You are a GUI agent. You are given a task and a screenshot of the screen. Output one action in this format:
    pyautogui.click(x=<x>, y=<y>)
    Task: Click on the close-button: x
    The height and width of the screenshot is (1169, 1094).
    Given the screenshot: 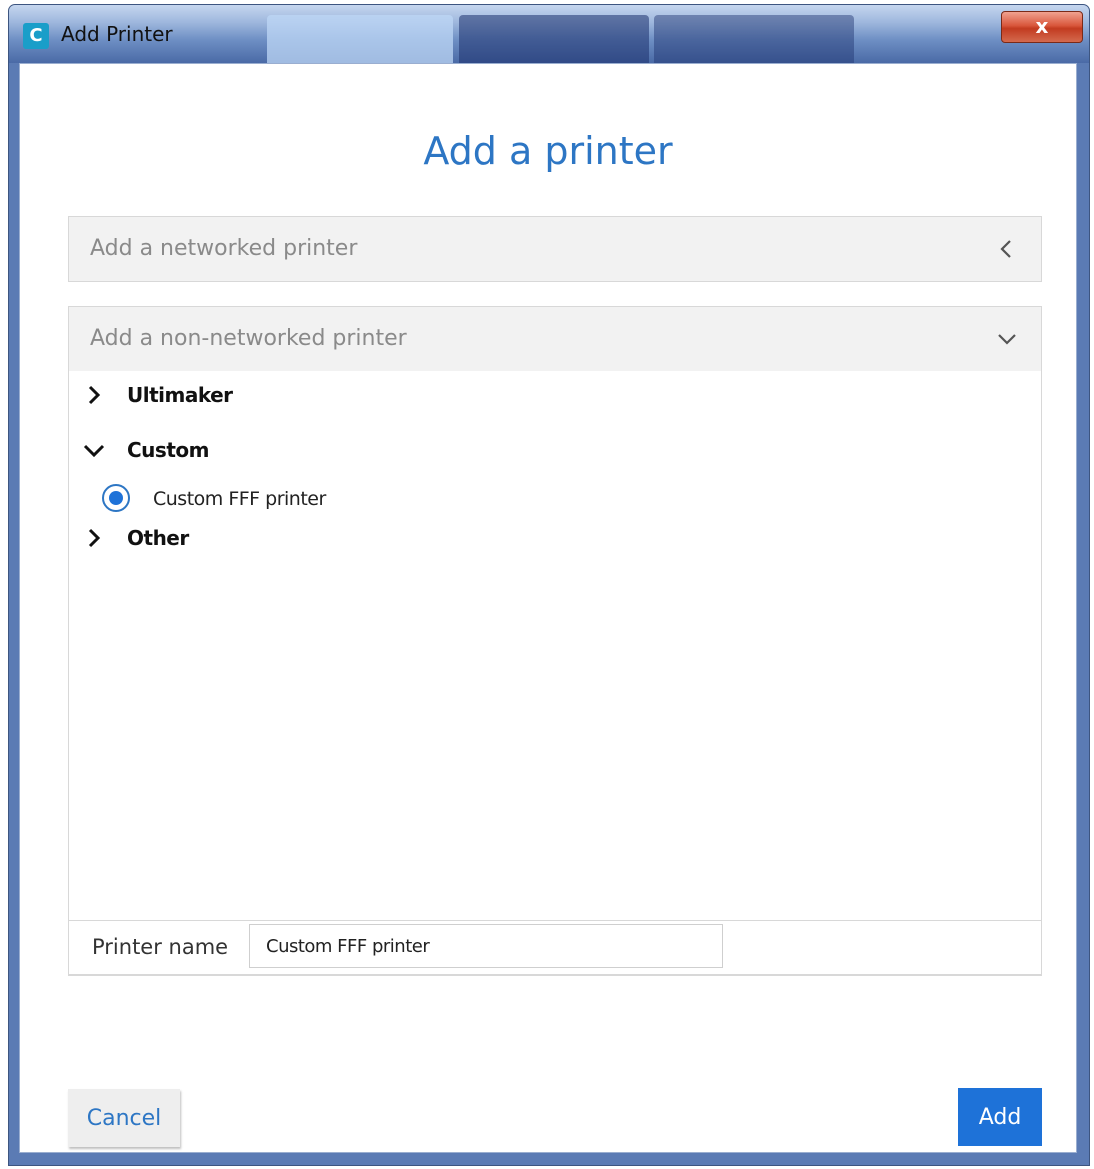 What is the action you would take?
    pyautogui.click(x=1042, y=27)
    